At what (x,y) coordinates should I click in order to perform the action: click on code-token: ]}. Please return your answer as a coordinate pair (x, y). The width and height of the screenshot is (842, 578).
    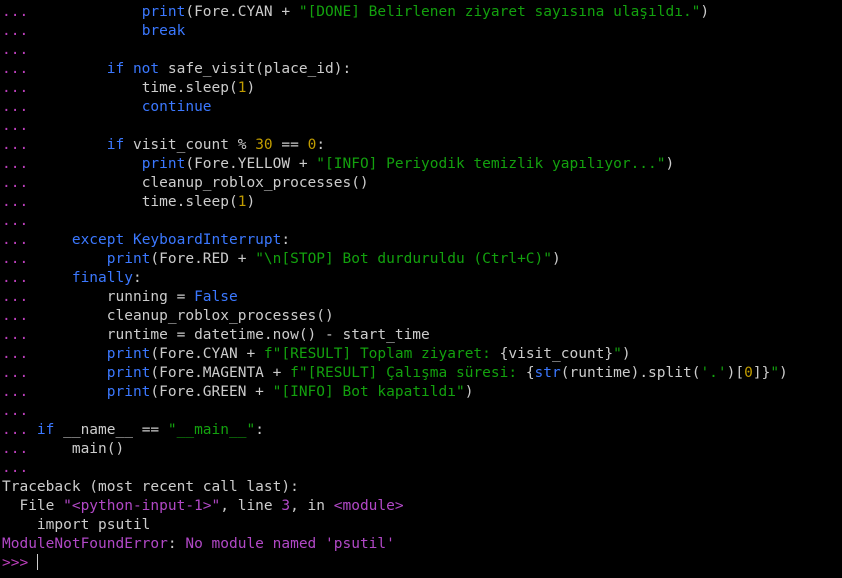
    Looking at the image, I should click on (761, 373).